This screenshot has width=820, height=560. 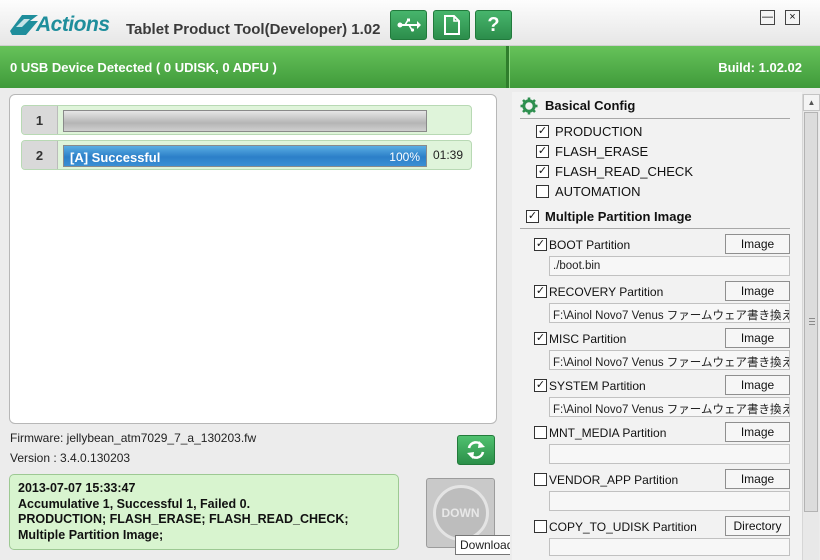 I want to click on device-progress-bar: [A] Successful 100%, so click(x=245, y=156).